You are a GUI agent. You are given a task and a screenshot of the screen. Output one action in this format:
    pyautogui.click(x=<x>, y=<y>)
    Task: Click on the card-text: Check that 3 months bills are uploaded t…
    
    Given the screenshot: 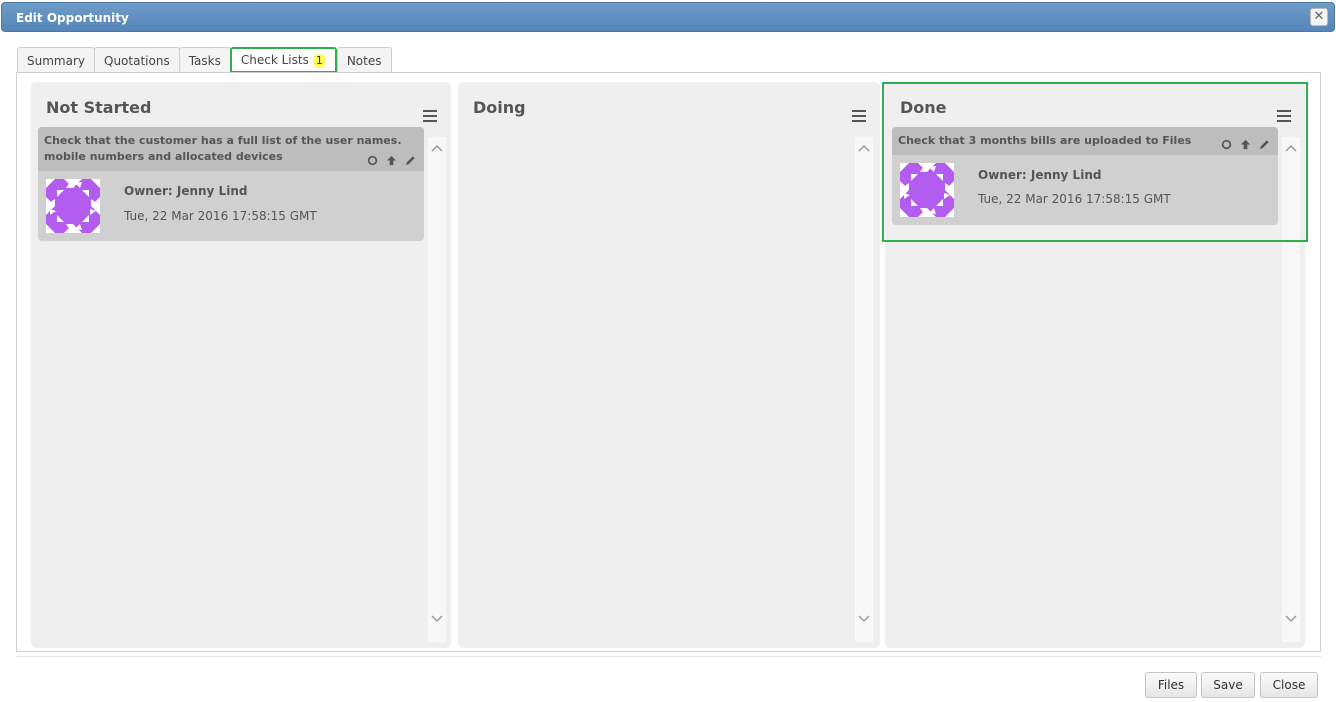 What is the action you would take?
    pyautogui.click(x=1045, y=140)
    